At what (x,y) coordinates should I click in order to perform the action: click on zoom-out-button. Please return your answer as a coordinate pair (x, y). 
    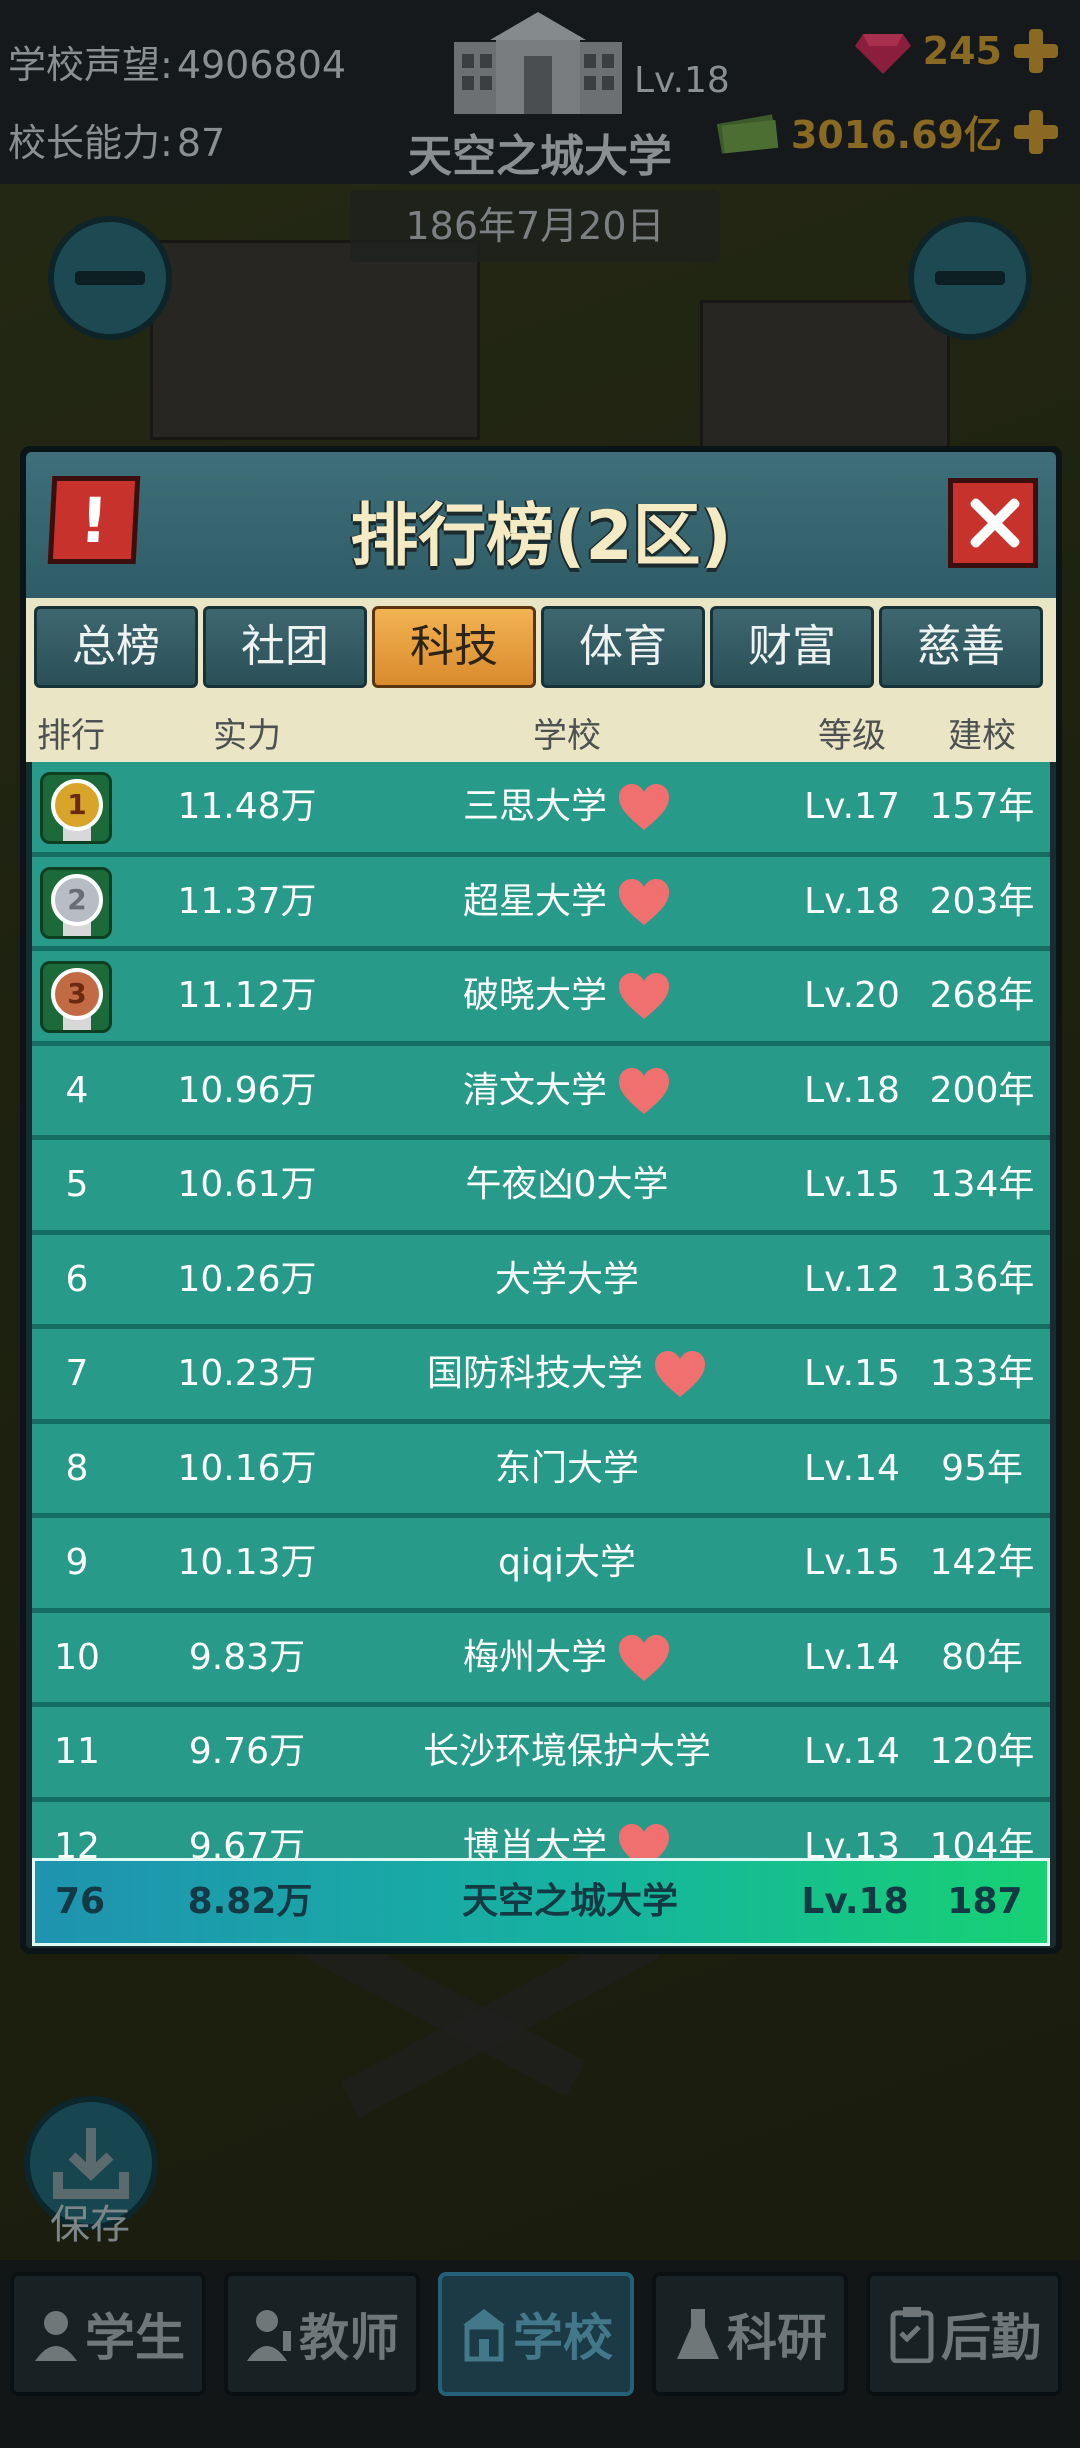
    Looking at the image, I should click on (110, 278).